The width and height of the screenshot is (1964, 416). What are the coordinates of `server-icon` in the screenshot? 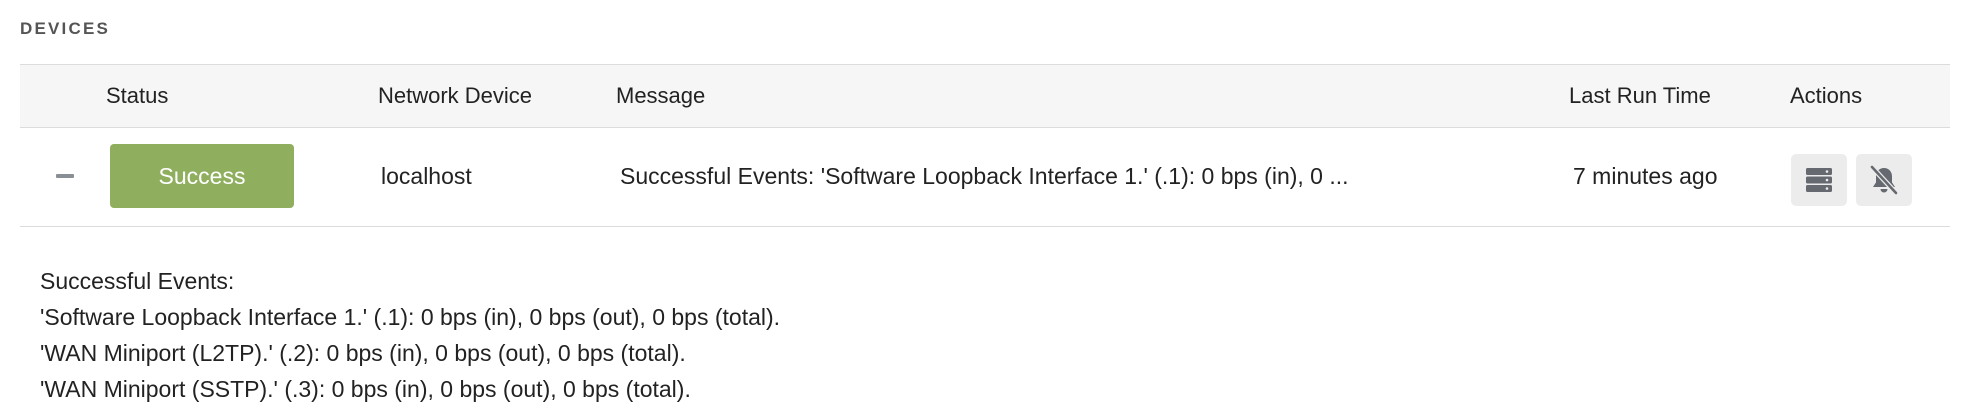 It's located at (1819, 180).